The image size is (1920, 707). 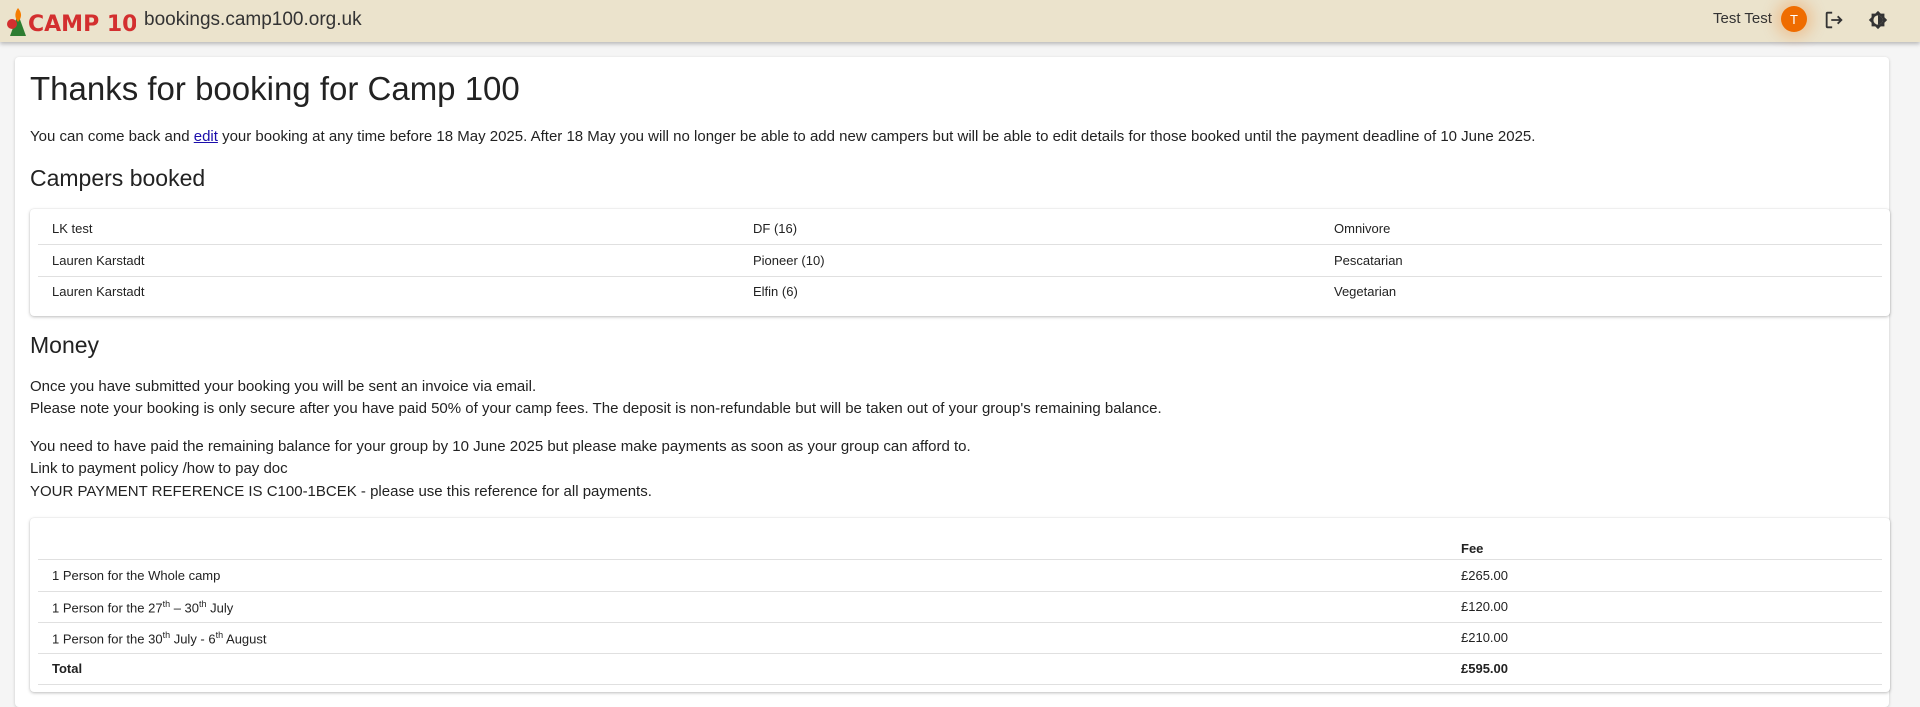 I want to click on fee-amount: £265.00, so click(x=1484, y=575).